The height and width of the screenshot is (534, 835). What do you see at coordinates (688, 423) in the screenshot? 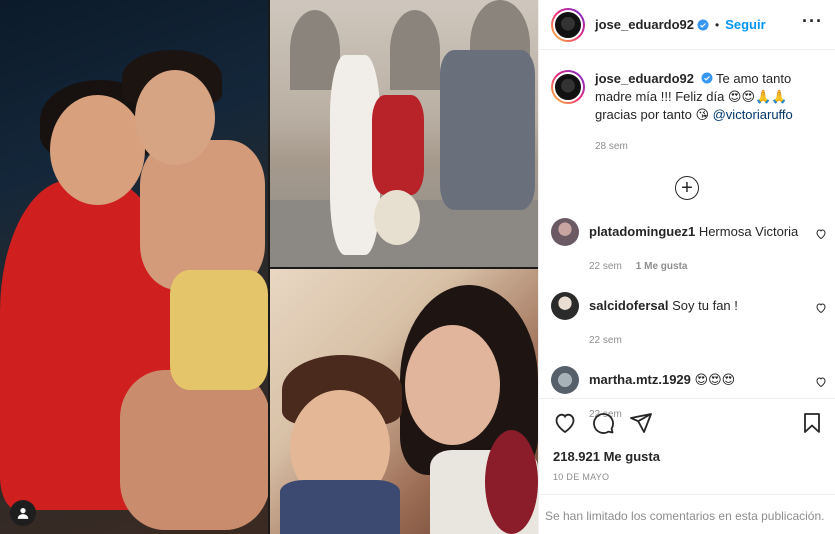
I see `action-buttons` at bounding box center [688, 423].